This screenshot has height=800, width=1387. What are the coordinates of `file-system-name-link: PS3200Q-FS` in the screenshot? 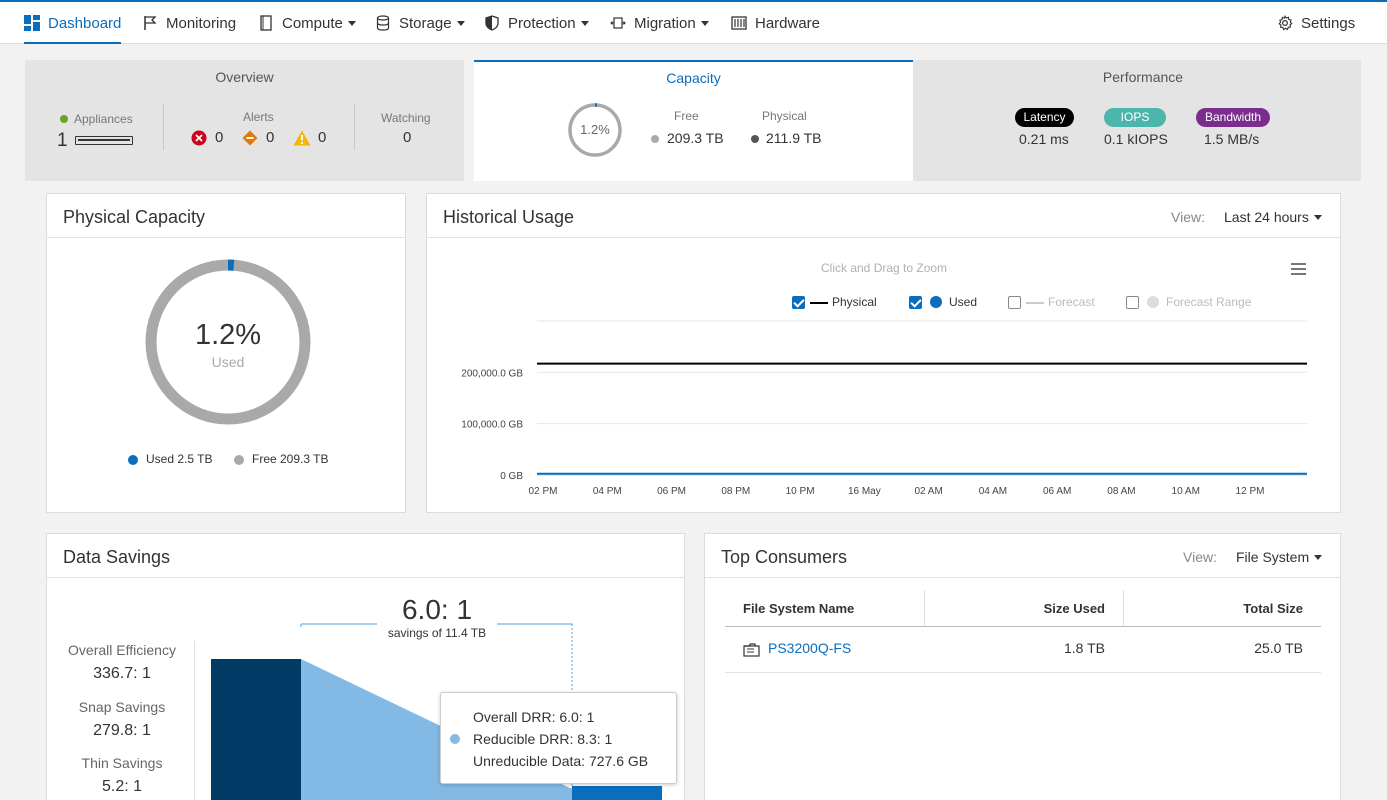 It's located at (809, 648).